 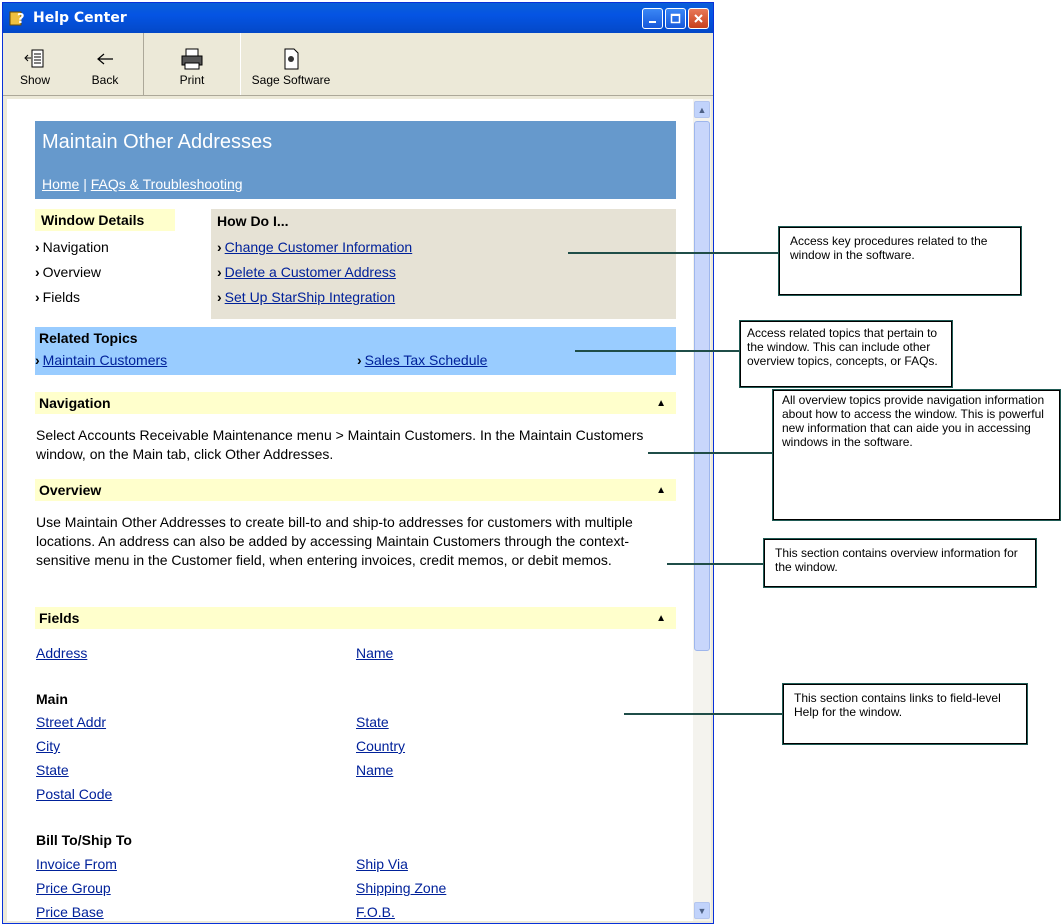 I want to click on sage-software-button: Sage Software, so click(x=291, y=64).